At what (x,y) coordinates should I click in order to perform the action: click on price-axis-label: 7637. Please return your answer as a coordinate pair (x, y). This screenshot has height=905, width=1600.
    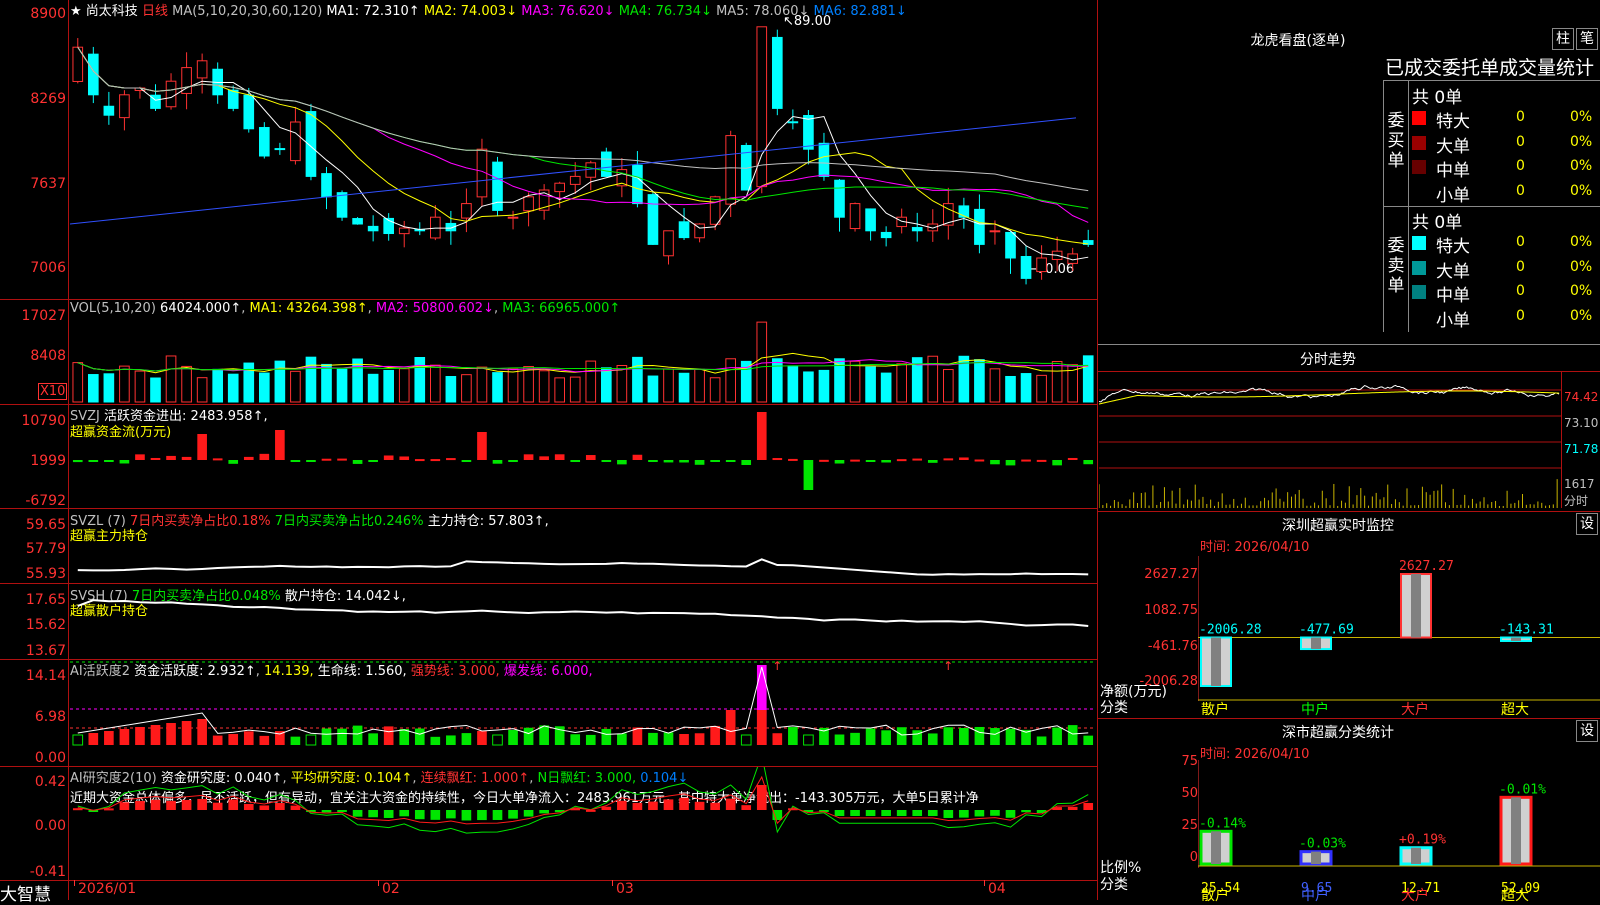
    Looking at the image, I should click on (48, 184).